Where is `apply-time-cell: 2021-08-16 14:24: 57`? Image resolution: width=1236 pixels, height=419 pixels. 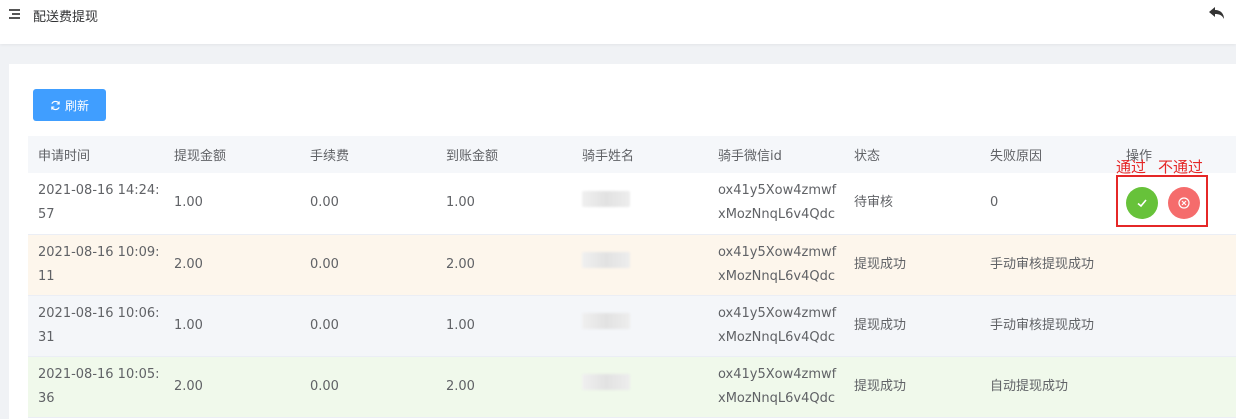
apply-time-cell: 2021-08-16 14:24: 57 is located at coordinates (99, 203).